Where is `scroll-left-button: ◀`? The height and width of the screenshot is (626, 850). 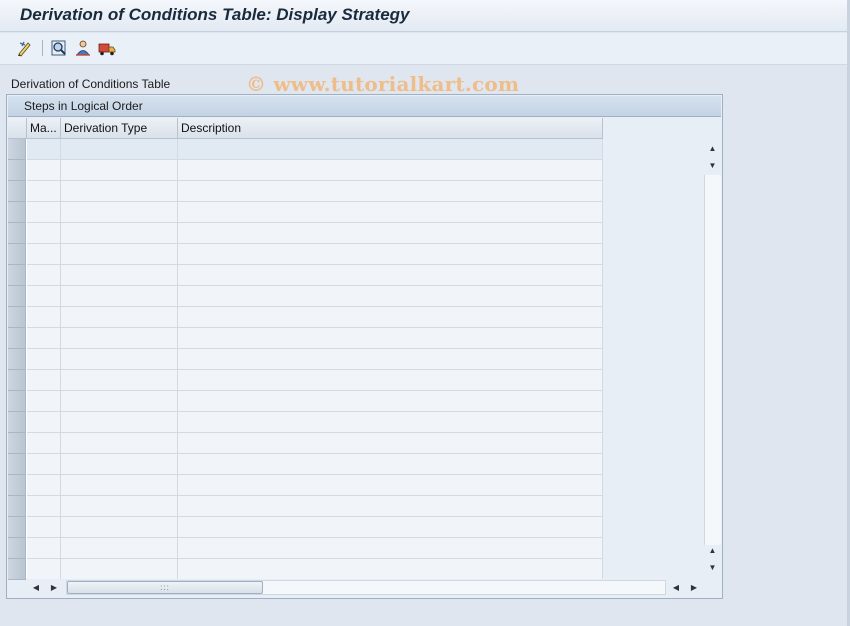 scroll-left-button: ◀ is located at coordinates (36, 587).